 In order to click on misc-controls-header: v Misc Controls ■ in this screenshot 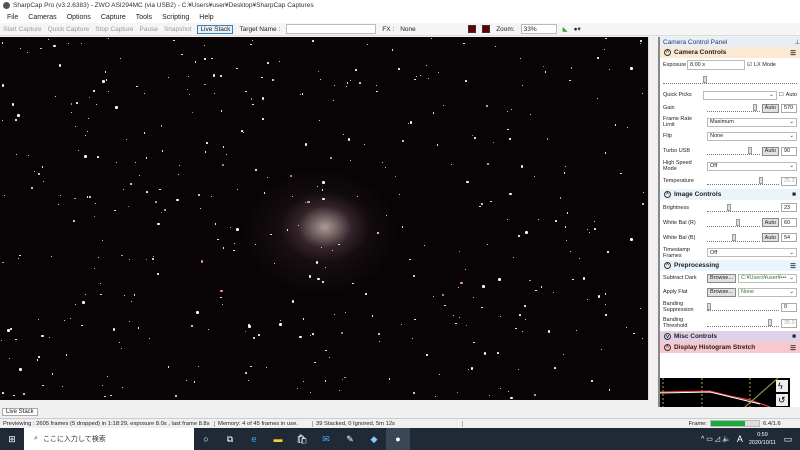, I will do `click(730, 336)`.